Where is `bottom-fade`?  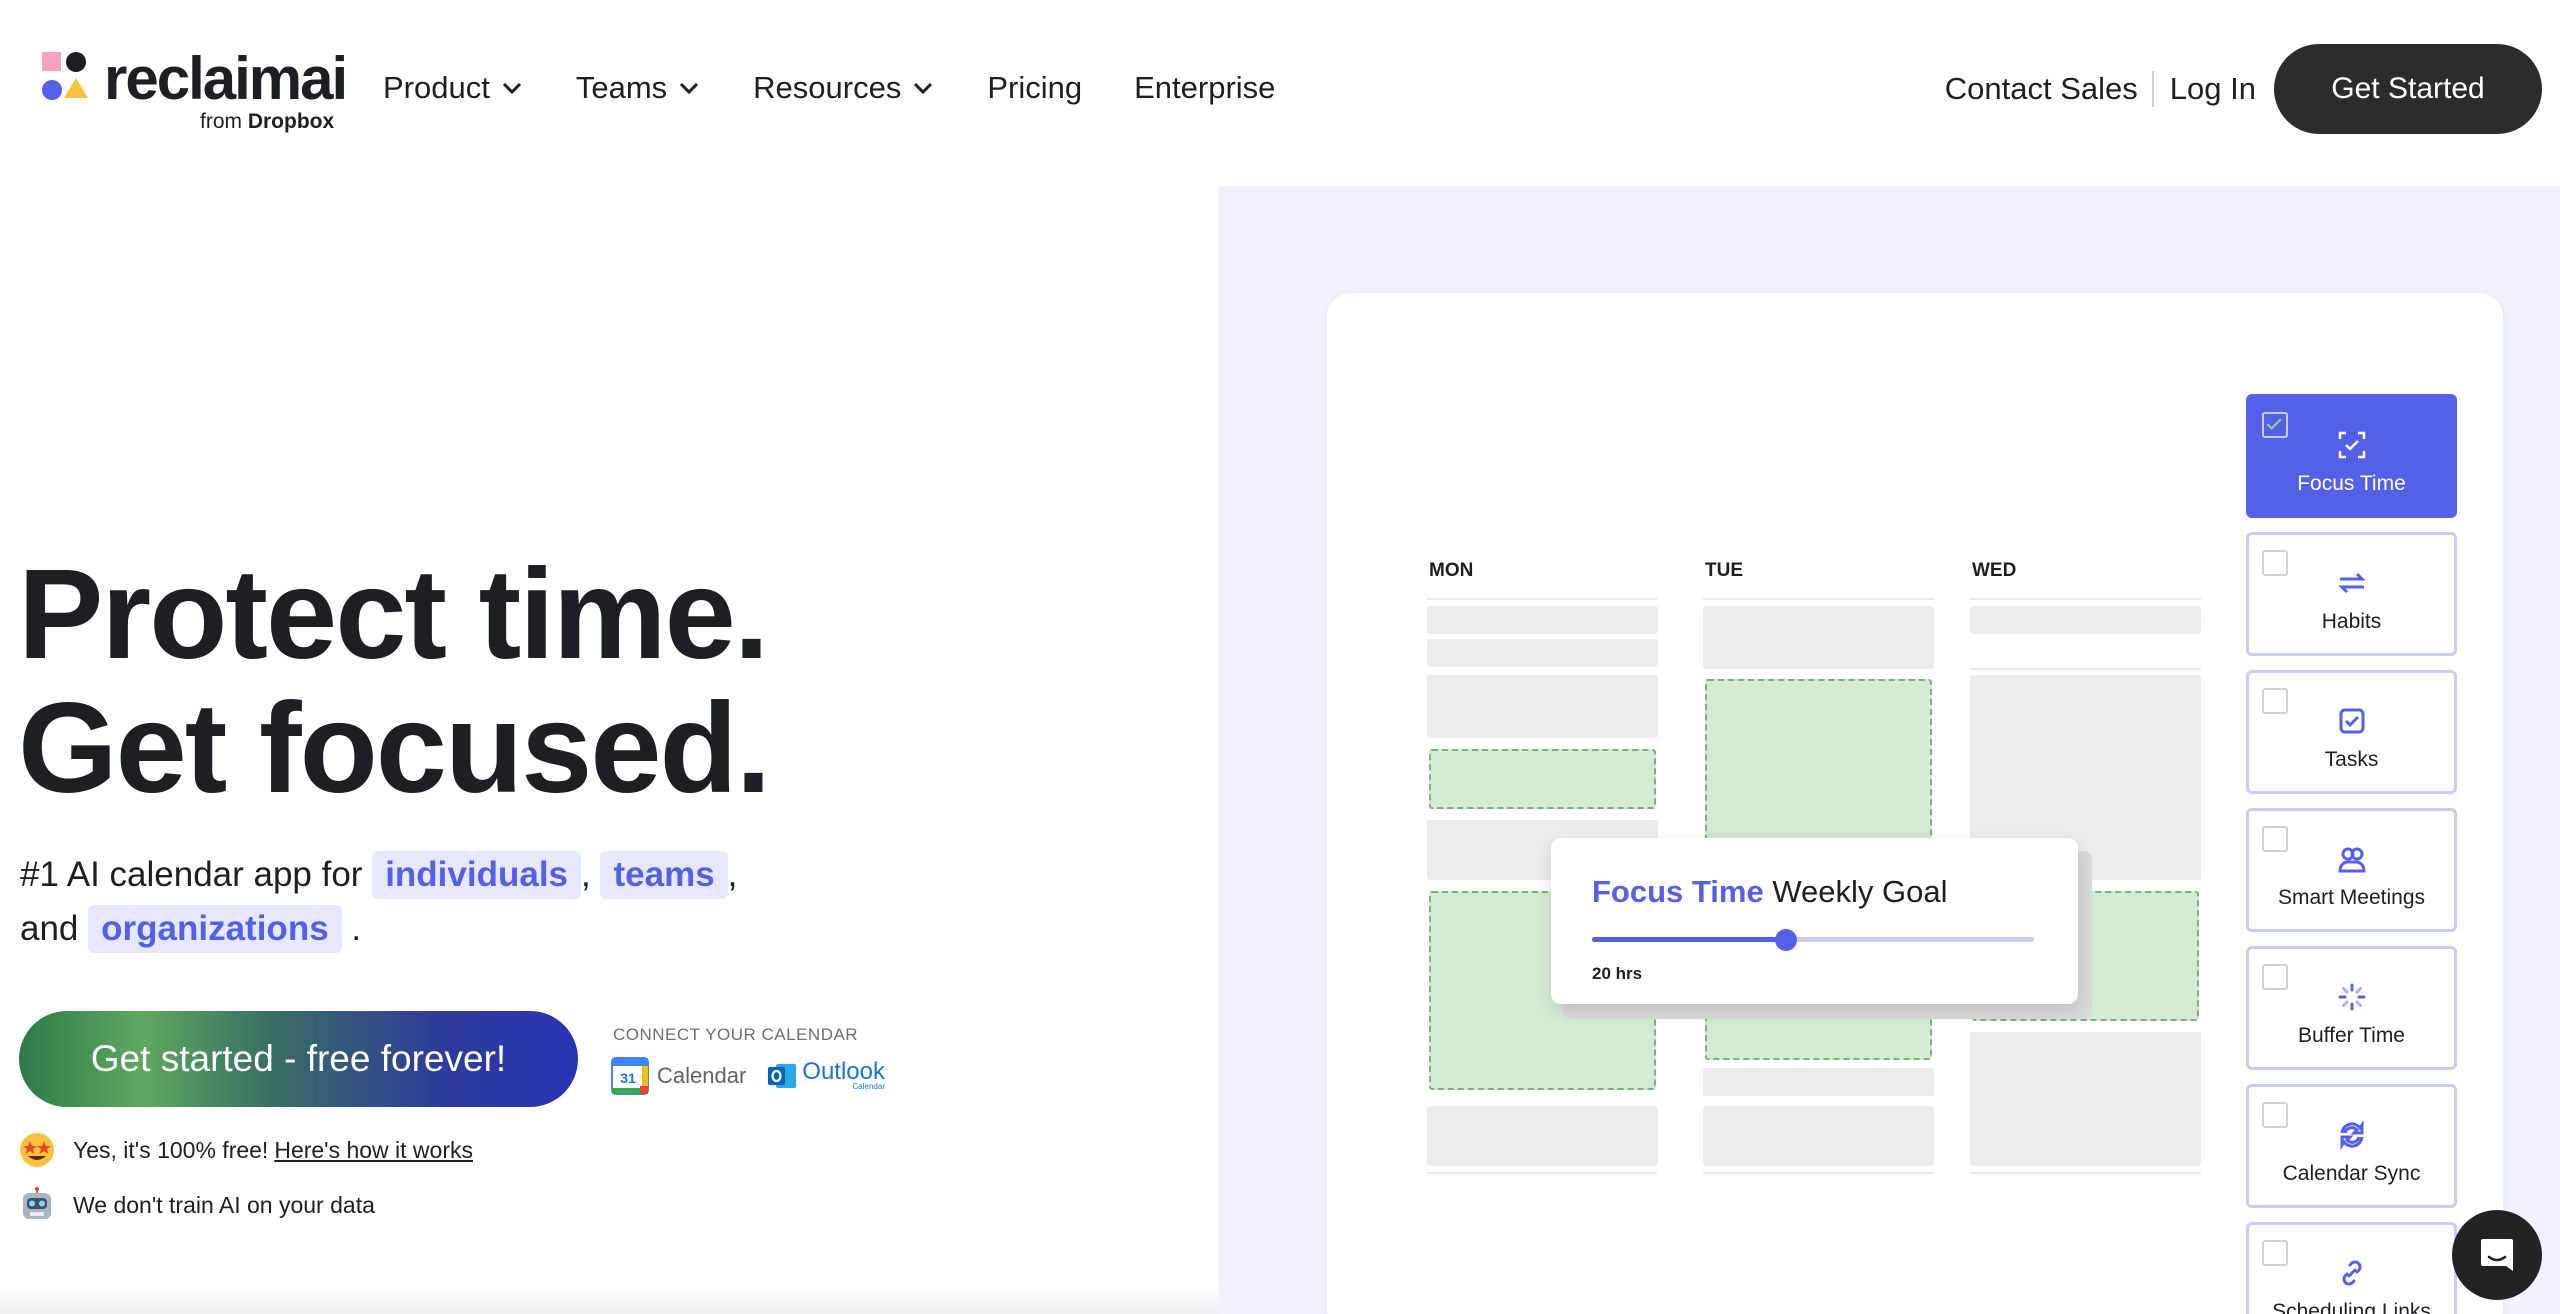
bottom-fade is located at coordinates (609, 1299).